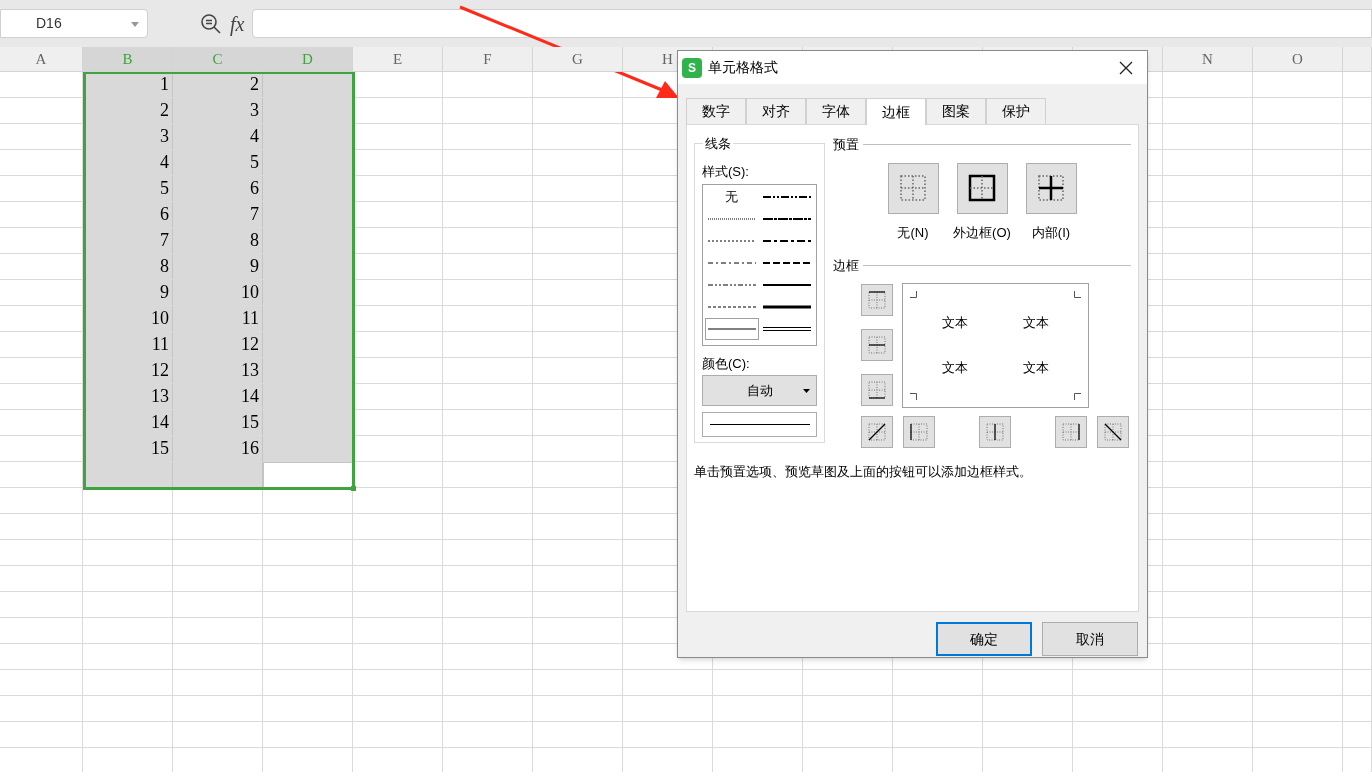 Image resolution: width=1372 pixels, height=772 pixels. I want to click on style-label: 样式(S):, so click(726, 172).